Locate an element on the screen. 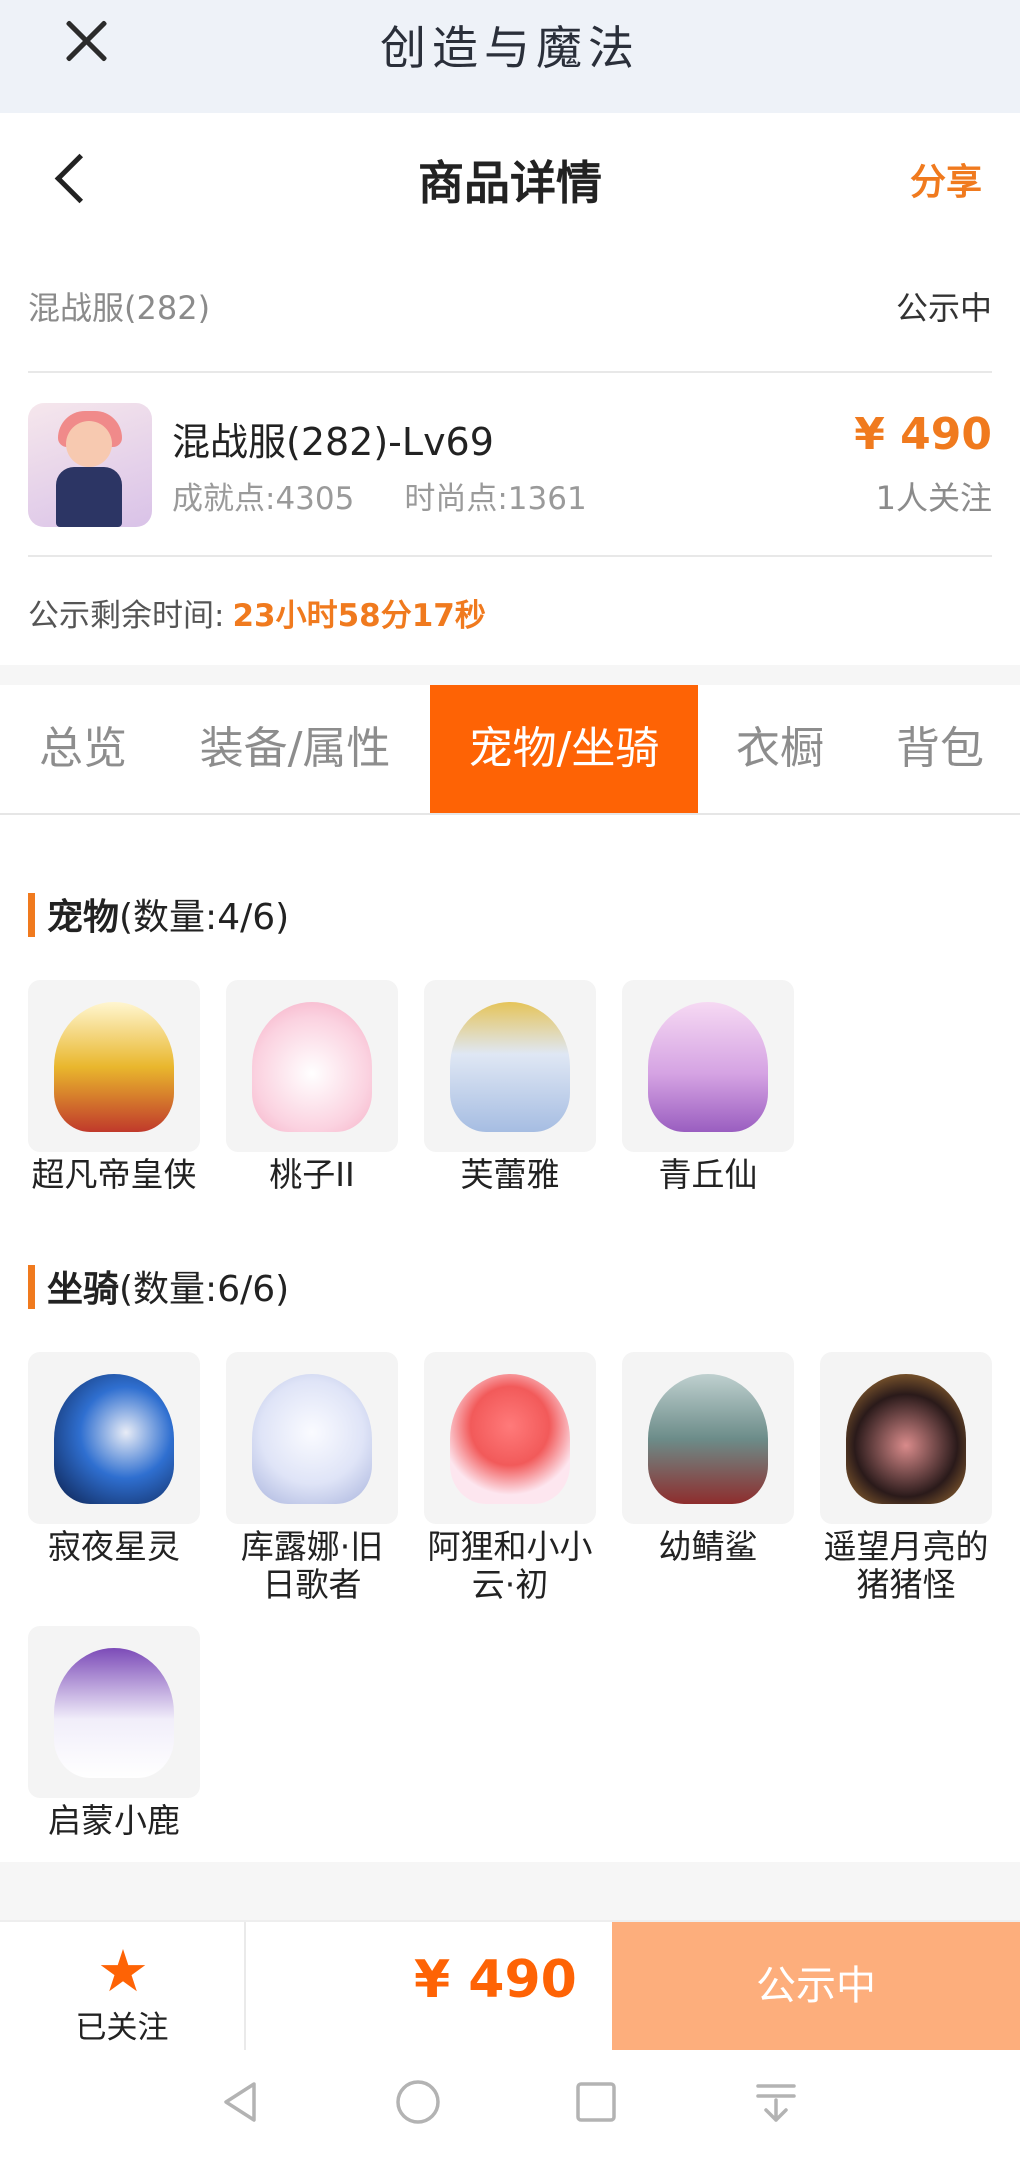  pet-card: 桃子II is located at coordinates (312, 1087).